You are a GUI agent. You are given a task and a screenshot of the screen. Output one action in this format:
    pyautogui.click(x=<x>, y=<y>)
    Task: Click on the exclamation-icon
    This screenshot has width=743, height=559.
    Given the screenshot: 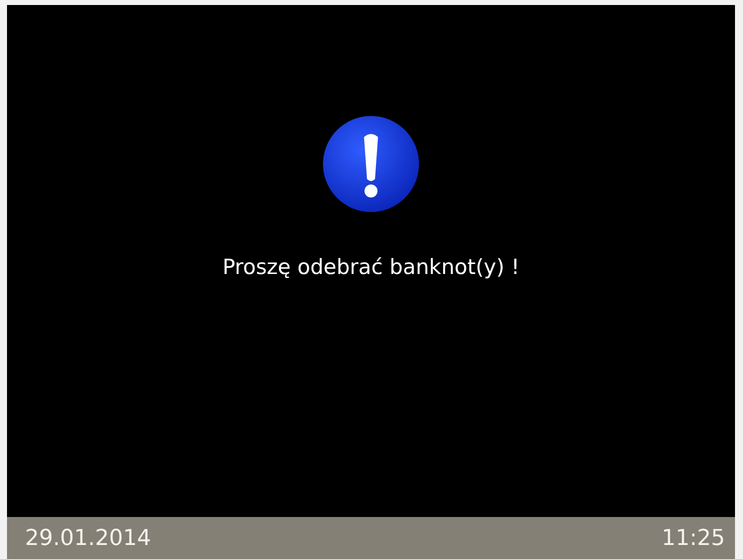 What is the action you would take?
    pyautogui.click(x=371, y=164)
    